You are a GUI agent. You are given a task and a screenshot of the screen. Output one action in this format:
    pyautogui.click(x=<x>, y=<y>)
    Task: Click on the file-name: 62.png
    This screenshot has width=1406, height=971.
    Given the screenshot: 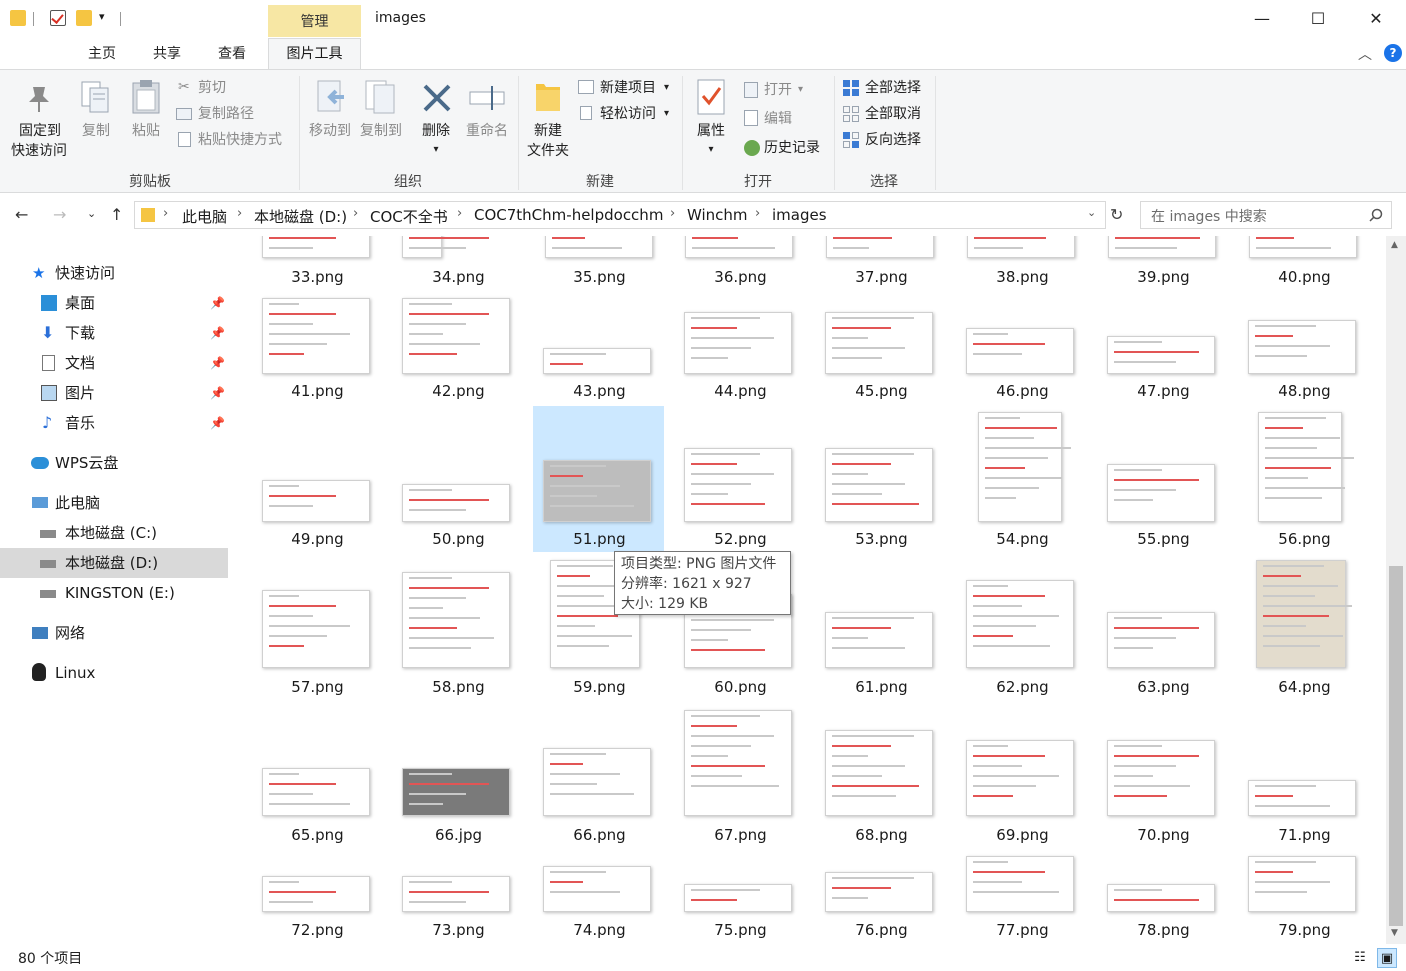 What is the action you would take?
    pyautogui.click(x=1022, y=687)
    